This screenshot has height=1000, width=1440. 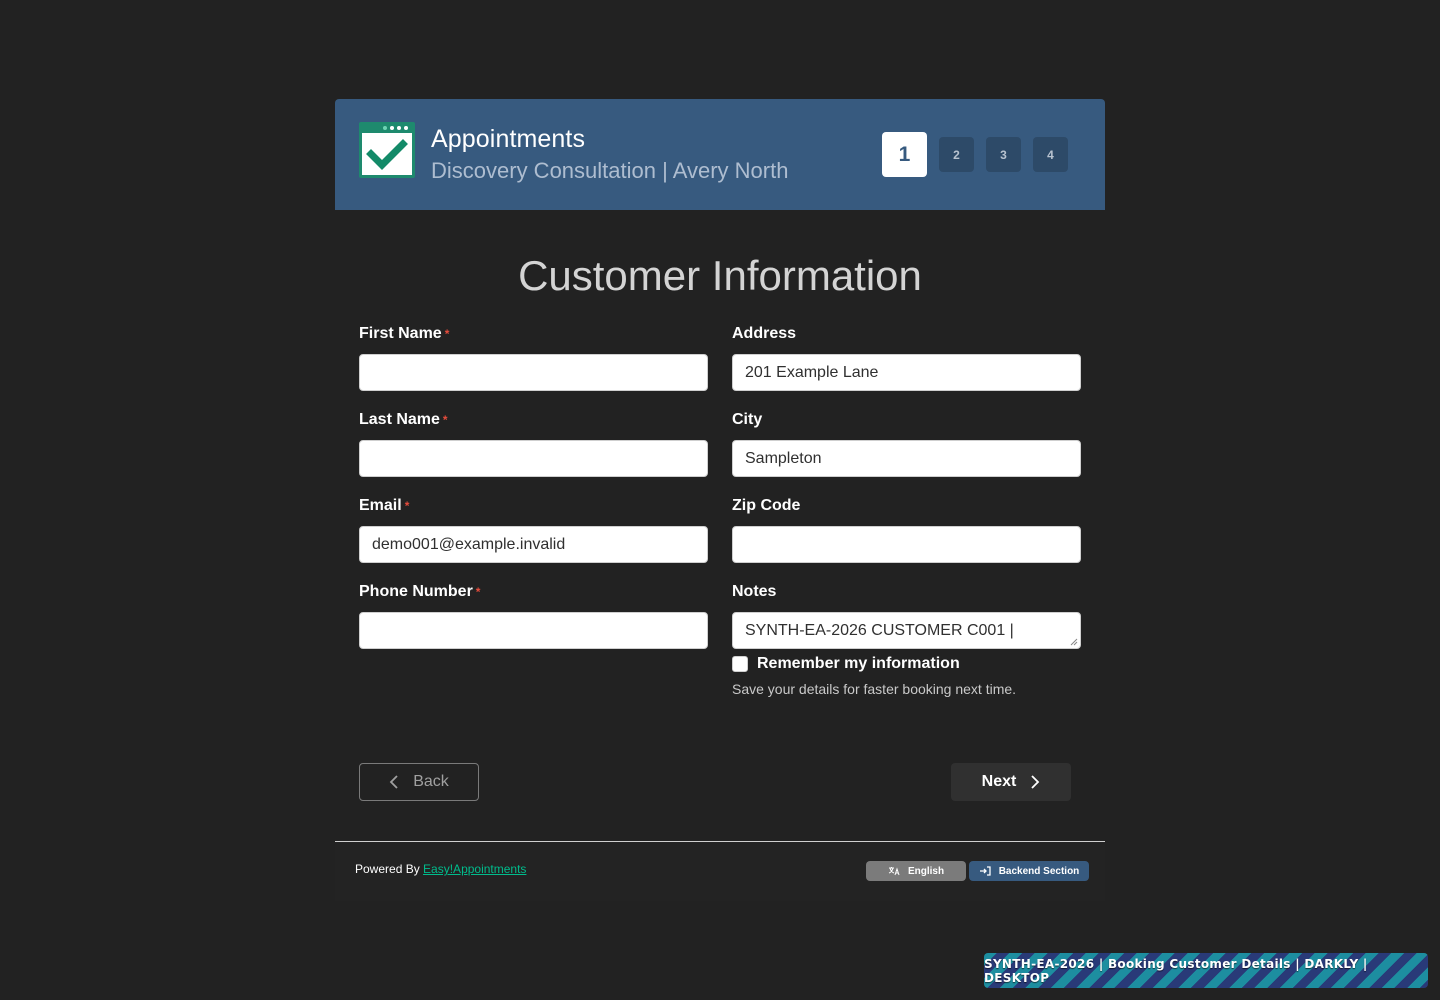 What do you see at coordinates (766, 505) in the screenshot?
I see `zip-label: Zip Code` at bounding box center [766, 505].